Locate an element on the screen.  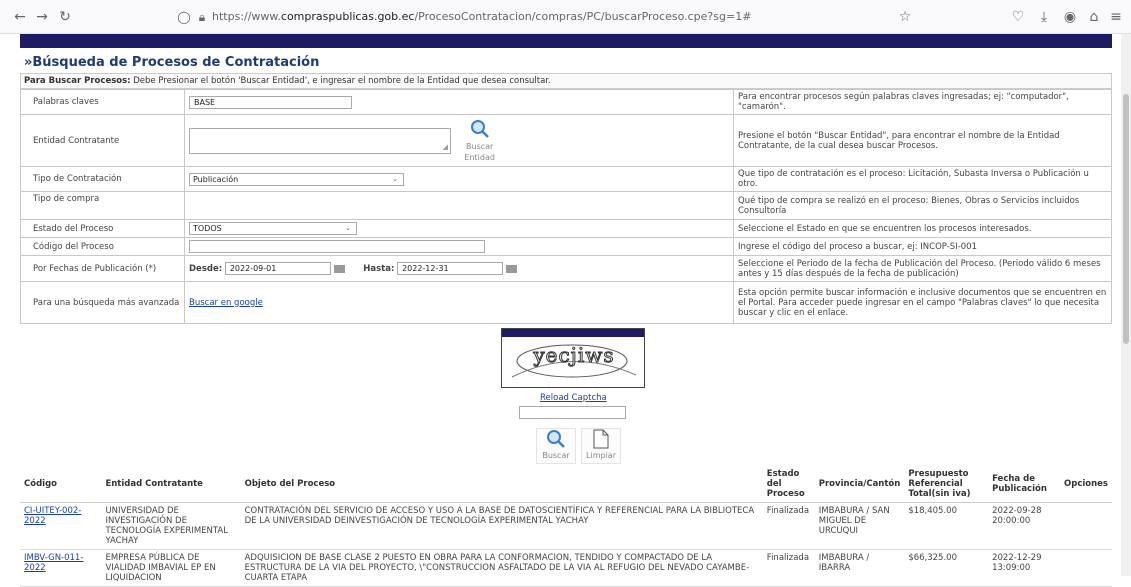
advanced-cell: Buscar en google is located at coordinates (459, 302).